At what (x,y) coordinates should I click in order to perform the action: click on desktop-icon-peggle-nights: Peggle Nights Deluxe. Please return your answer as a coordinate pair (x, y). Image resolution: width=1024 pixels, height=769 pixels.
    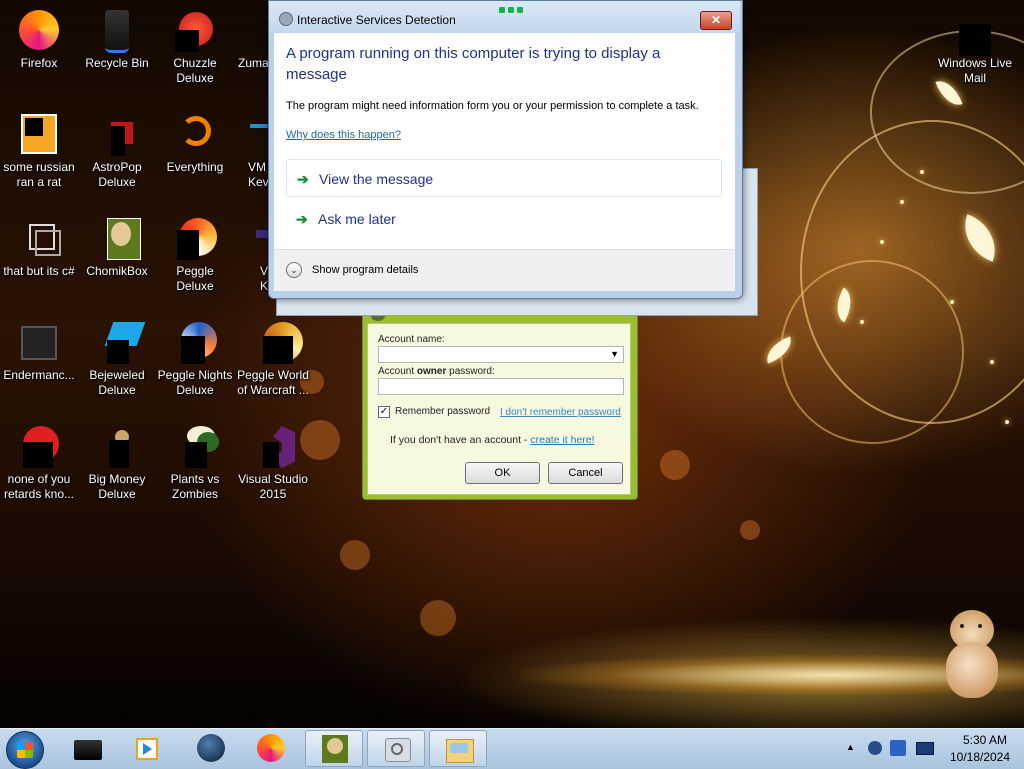
    Looking at the image, I should click on (195, 356).